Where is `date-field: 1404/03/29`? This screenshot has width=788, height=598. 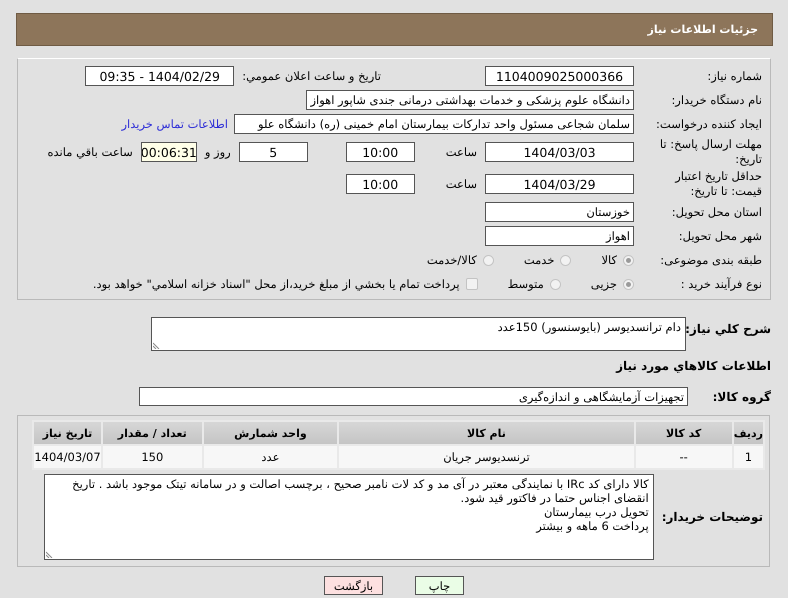 date-field: 1404/03/29 is located at coordinates (559, 184).